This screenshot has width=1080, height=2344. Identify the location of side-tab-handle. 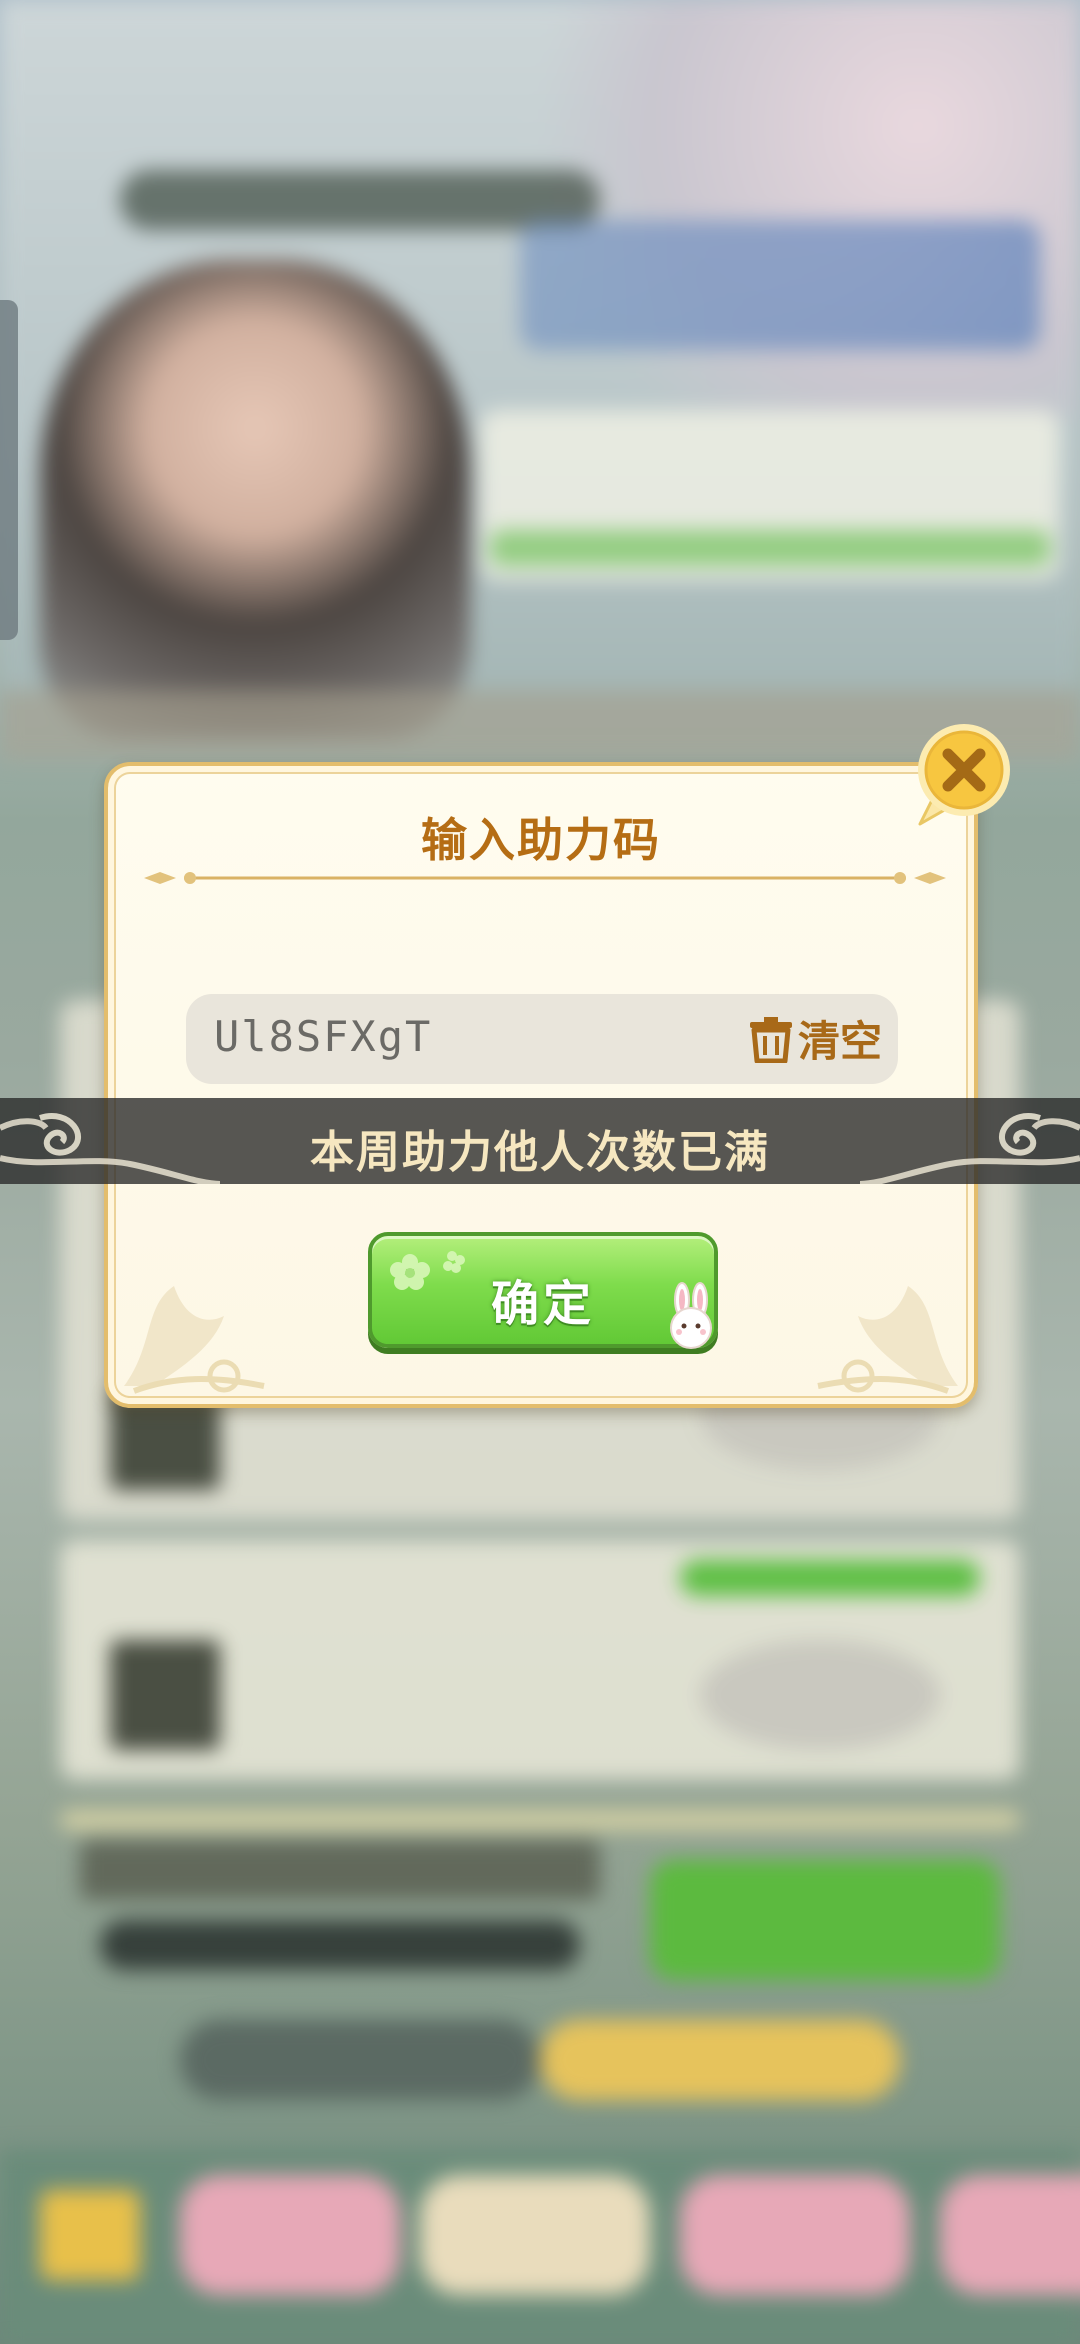
(9, 470).